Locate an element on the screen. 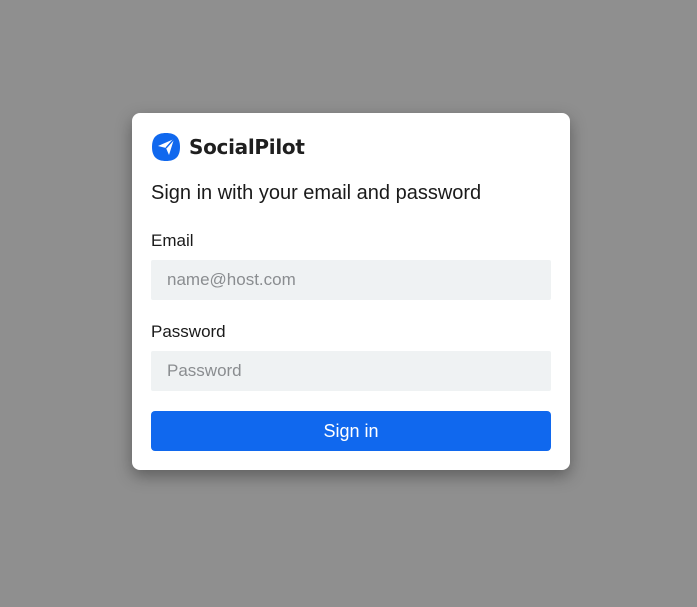  email-label: Email is located at coordinates (172, 240).